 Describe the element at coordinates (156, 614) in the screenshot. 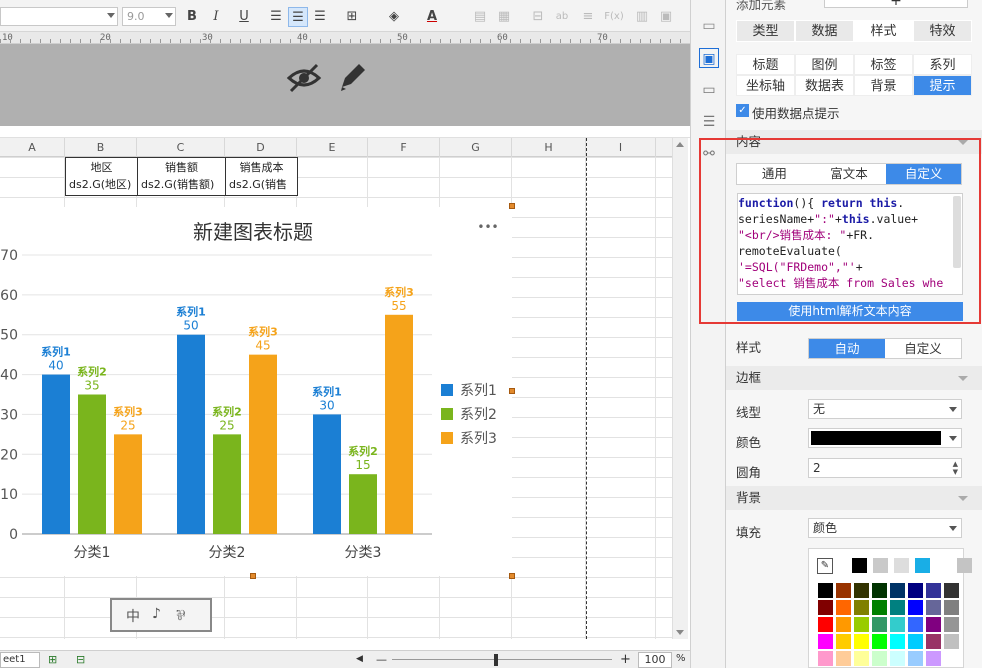

I see `toolbox-glyph: ♪` at that location.